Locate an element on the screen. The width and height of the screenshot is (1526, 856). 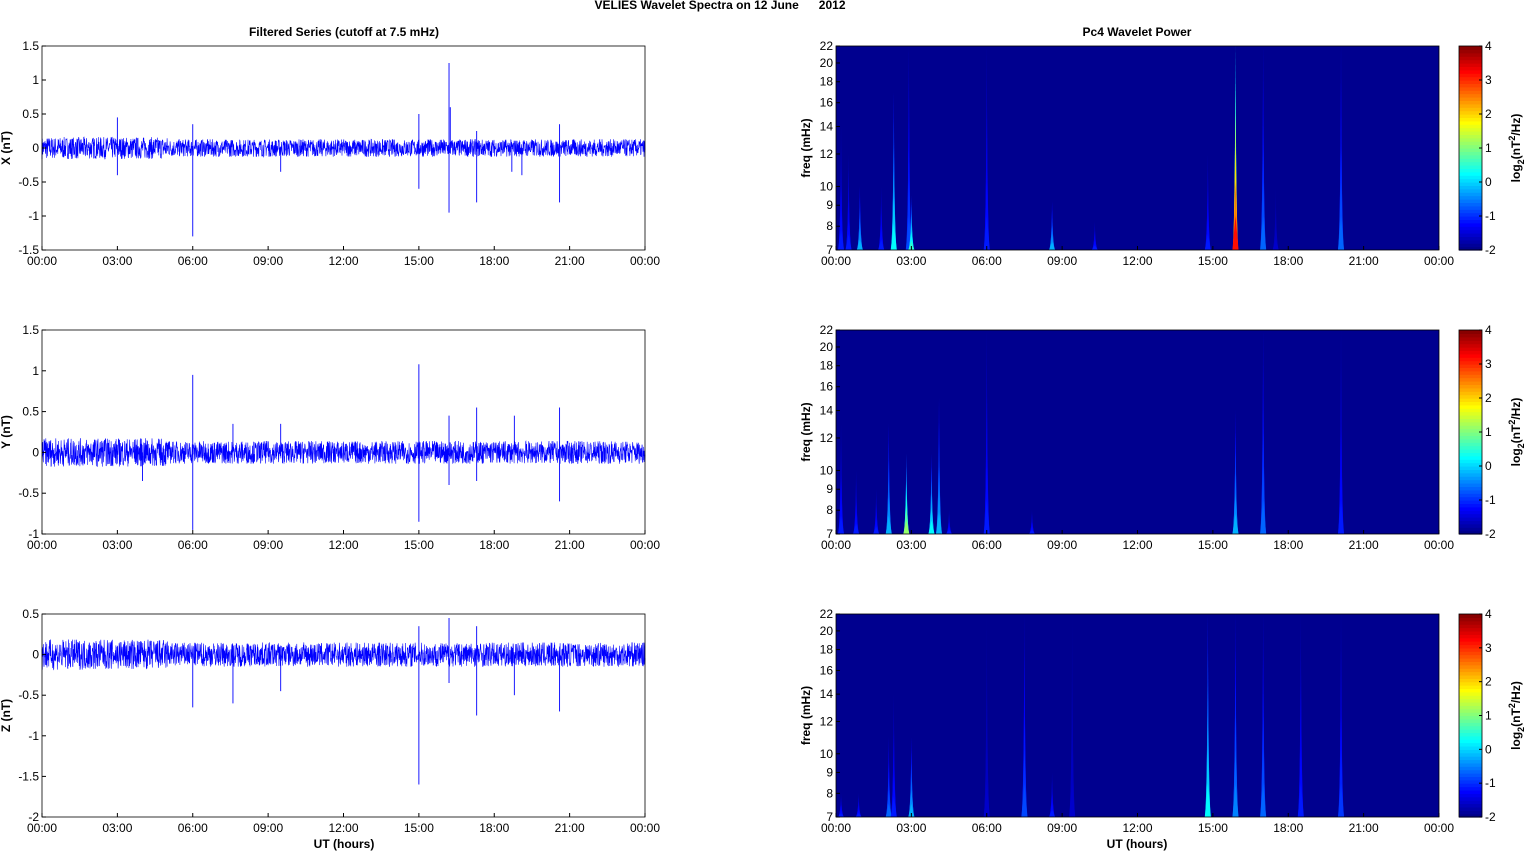
freq-axis-label: freq (mHz) is located at coordinates (806, 147).